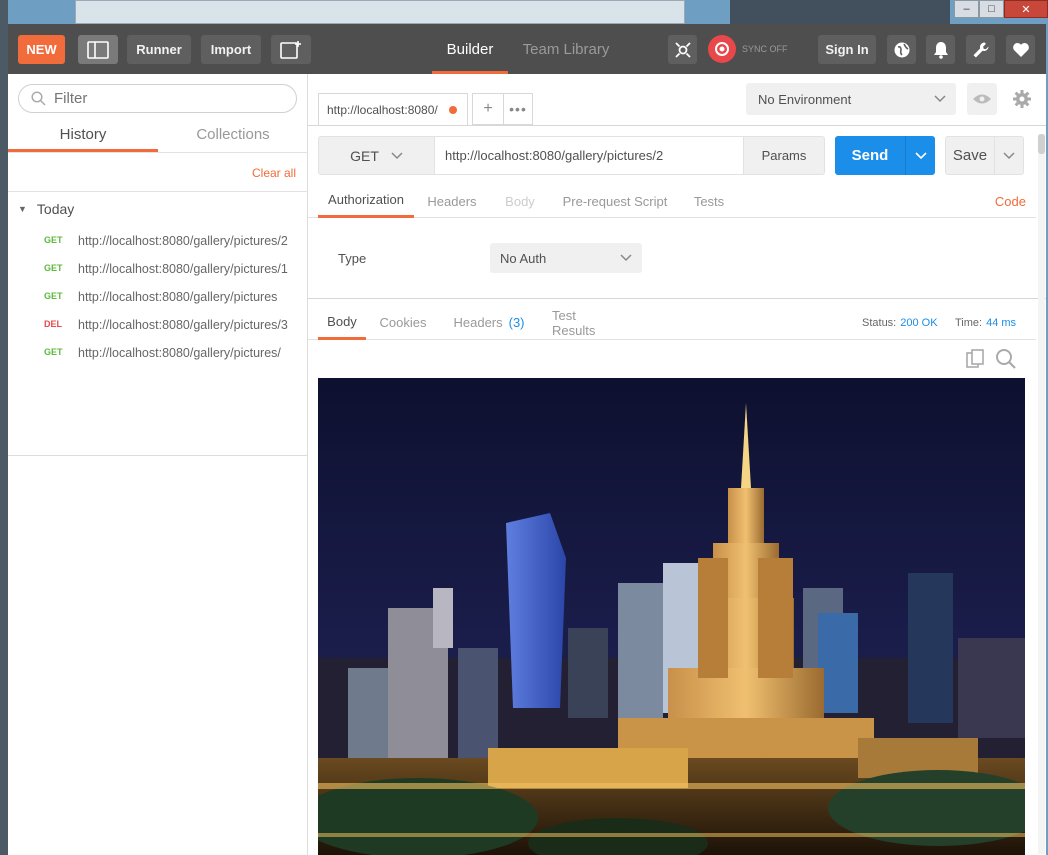 This screenshot has width=1048, height=855. What do you see at coordinates (233, 137) in the screenshot?
I see `tab-collections: Collections` at bounding box center [233, 137].